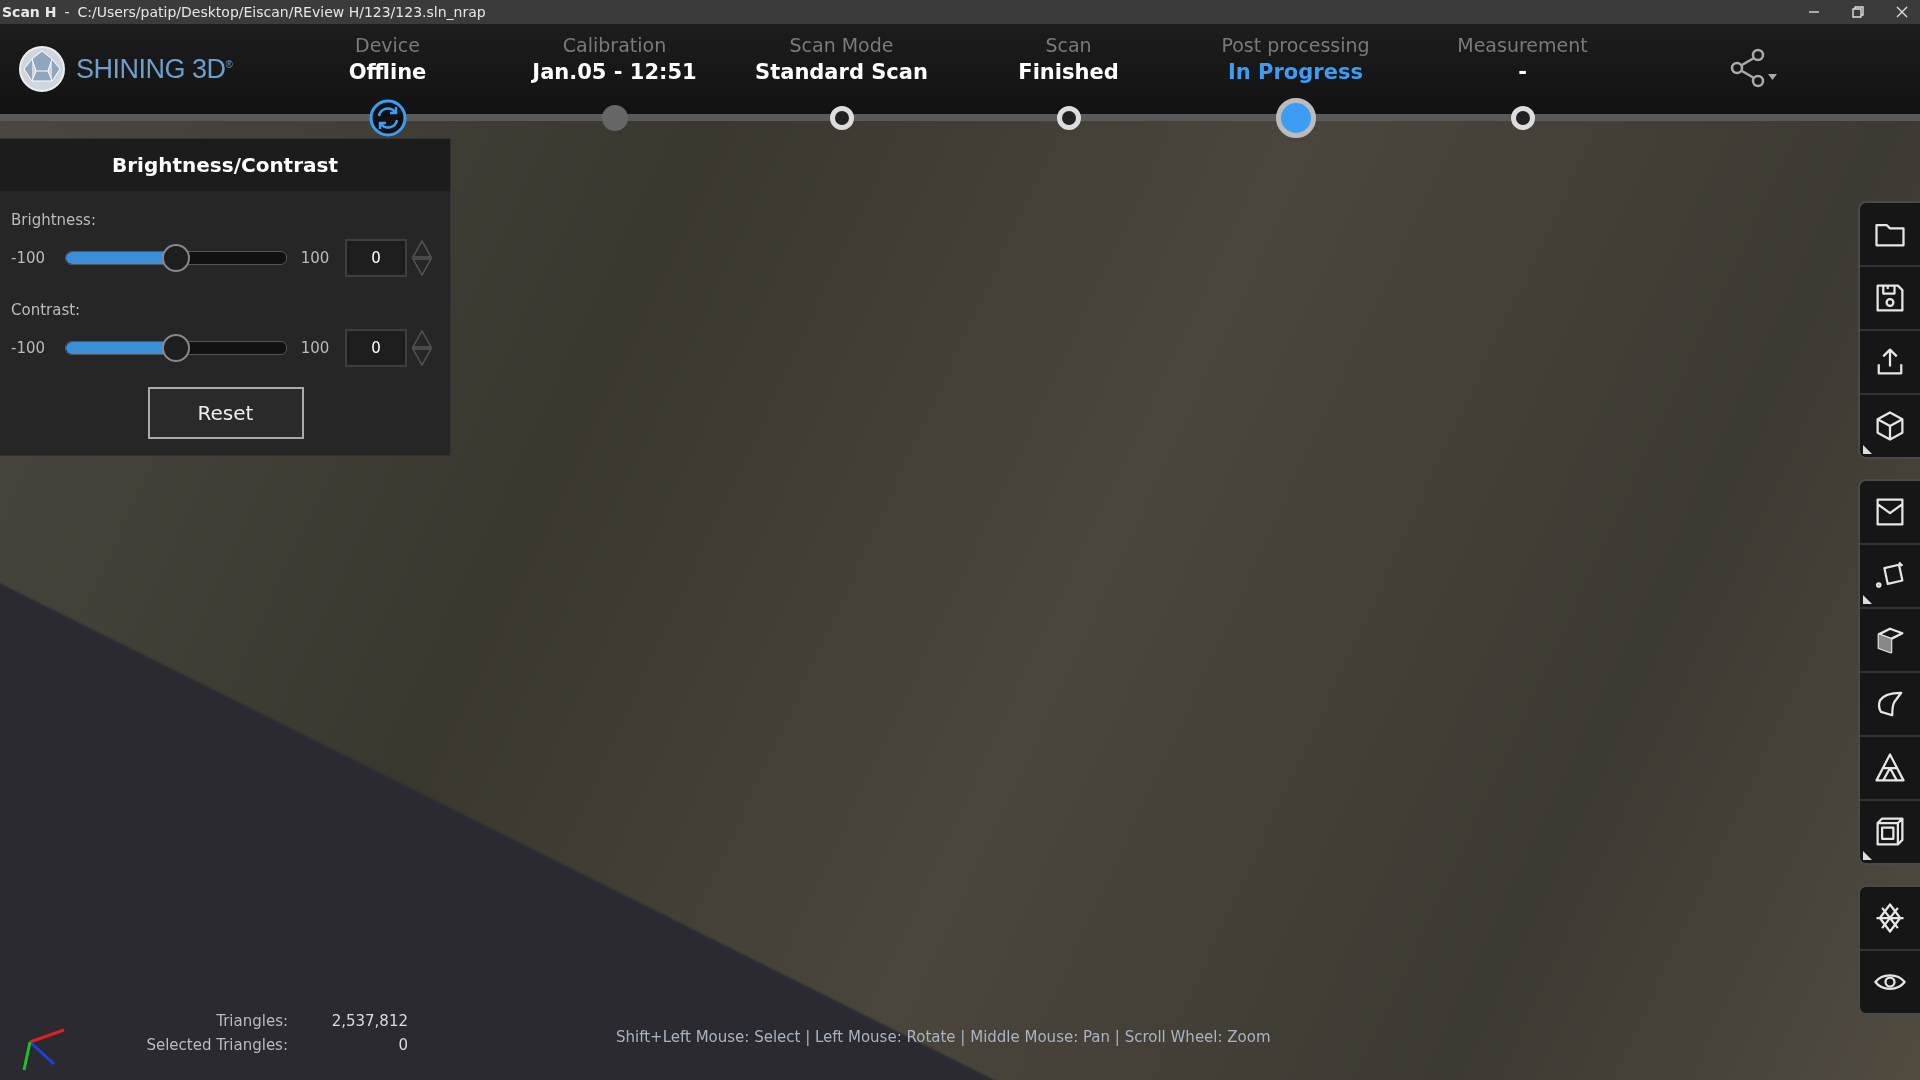 The height and width of the screenshot is (1080, 1920). I want to click on step-status: In Progress, so click(1295, 72).